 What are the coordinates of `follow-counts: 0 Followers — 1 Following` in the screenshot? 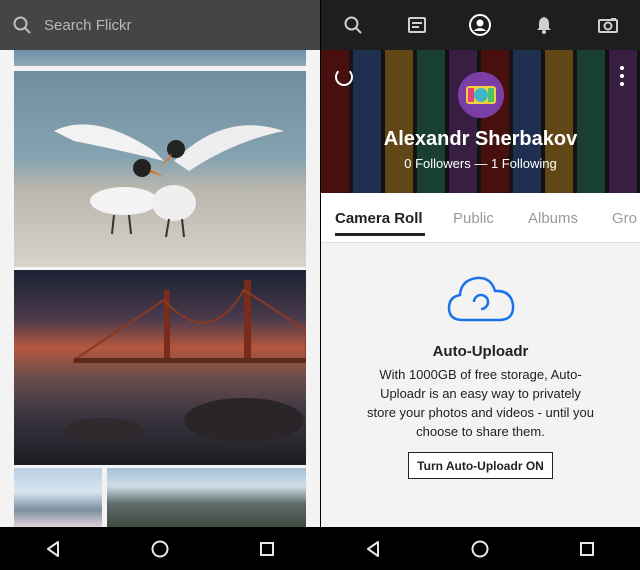 It's located at (480, 163).